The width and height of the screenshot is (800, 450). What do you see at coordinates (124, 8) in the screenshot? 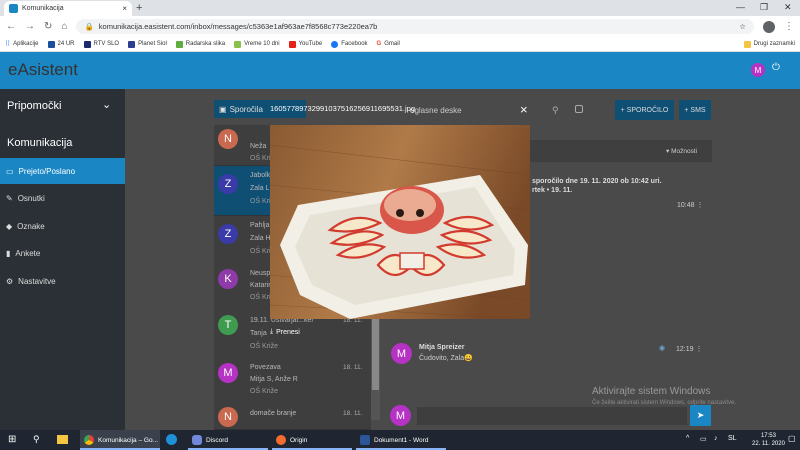
I see `tab-close-icon: ×` at bounding box center [124, 8].